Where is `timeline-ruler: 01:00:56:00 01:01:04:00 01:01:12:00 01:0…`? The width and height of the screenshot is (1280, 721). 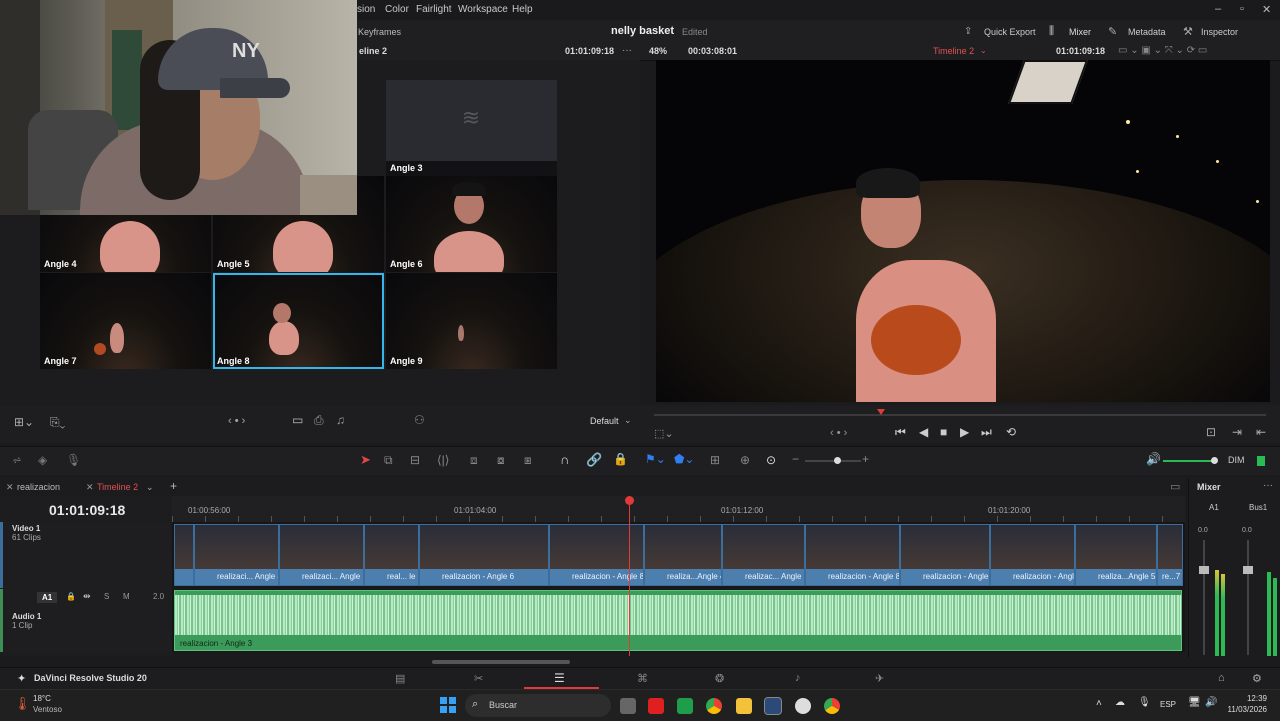
timeline-ruler: 01:00:56:00 01:01:04:00 01:01:12:00 01:0… is located at coordinates (678, 509).